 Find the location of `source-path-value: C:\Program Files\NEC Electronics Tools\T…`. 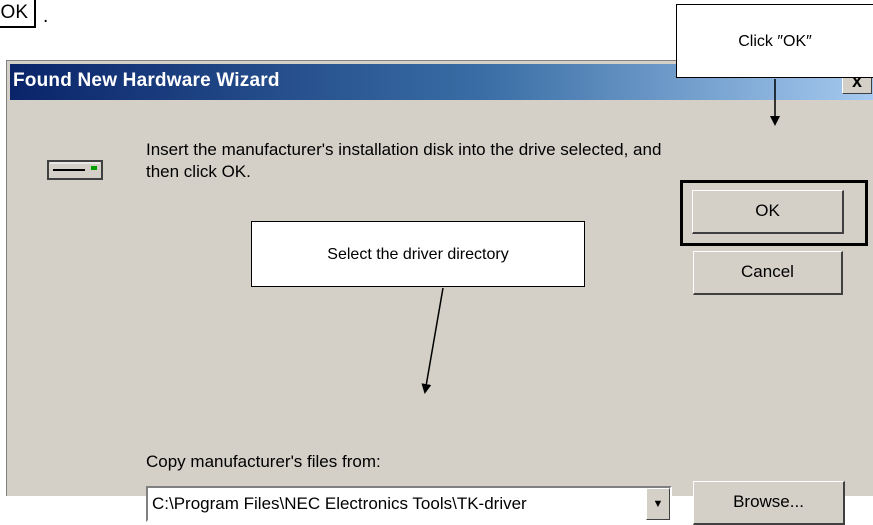

source-path-value: C:\Program Files\NEC Electronics Tools\T… is located at coordinates (339, 504).